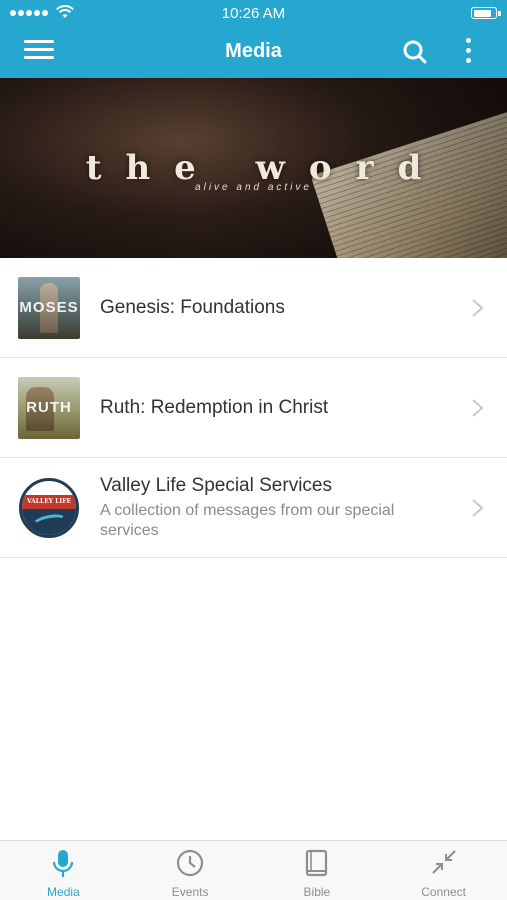  I want to click on microphone-icon, so click(63, 863).